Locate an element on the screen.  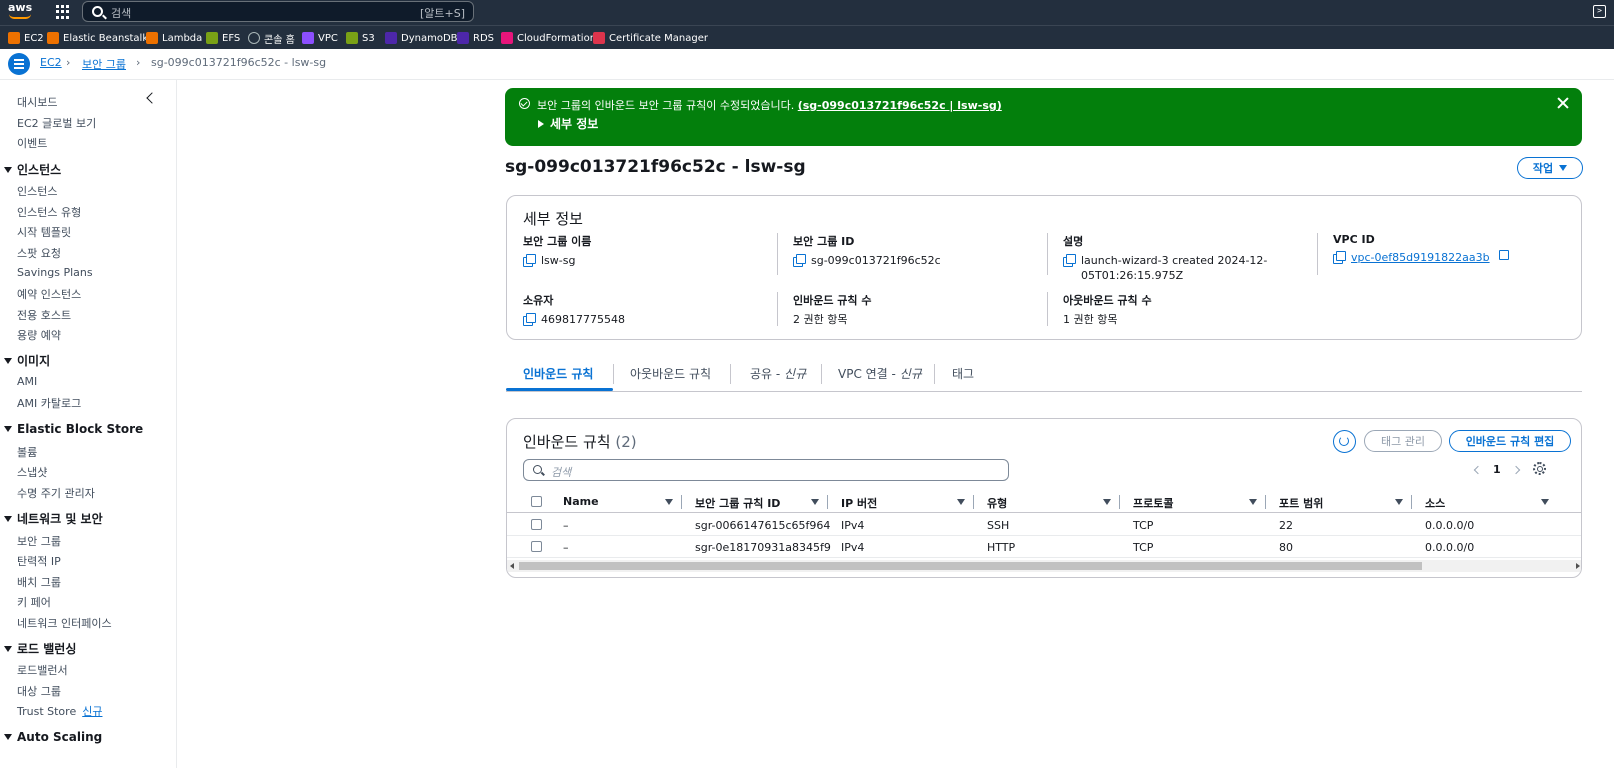
side-navigation-toggle is located at coordinates (19, 64).